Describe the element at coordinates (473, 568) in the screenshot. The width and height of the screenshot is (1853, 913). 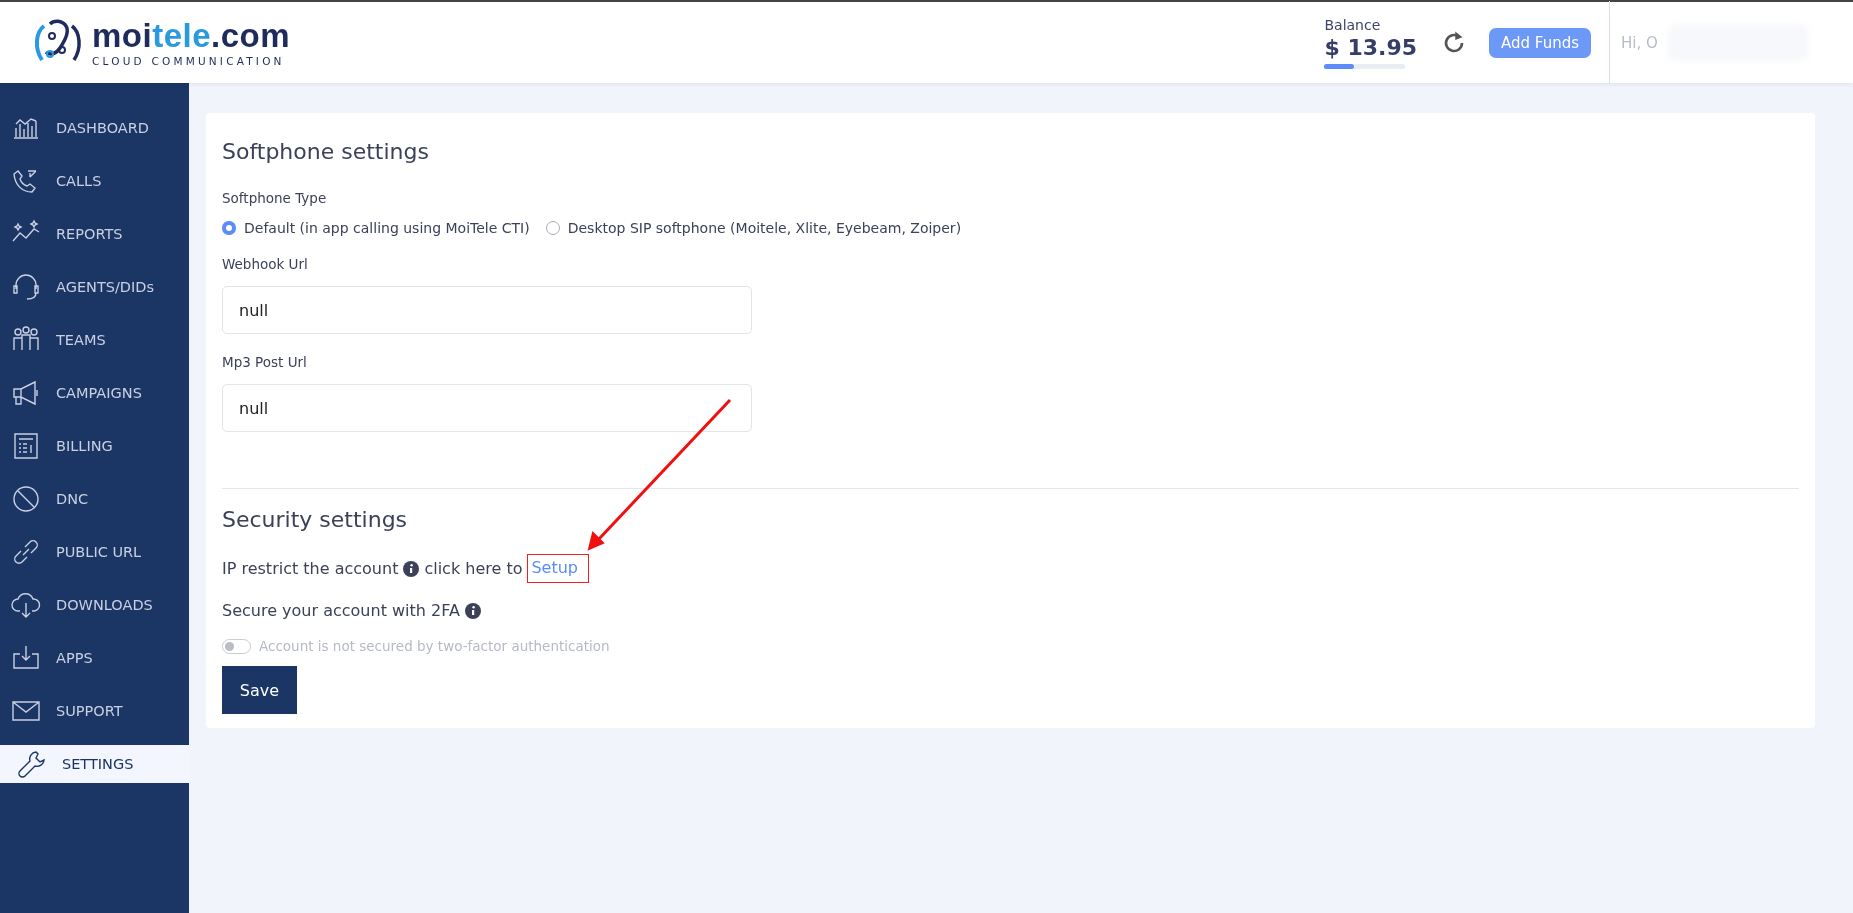
I see `click-here-text: click here to` at that location.